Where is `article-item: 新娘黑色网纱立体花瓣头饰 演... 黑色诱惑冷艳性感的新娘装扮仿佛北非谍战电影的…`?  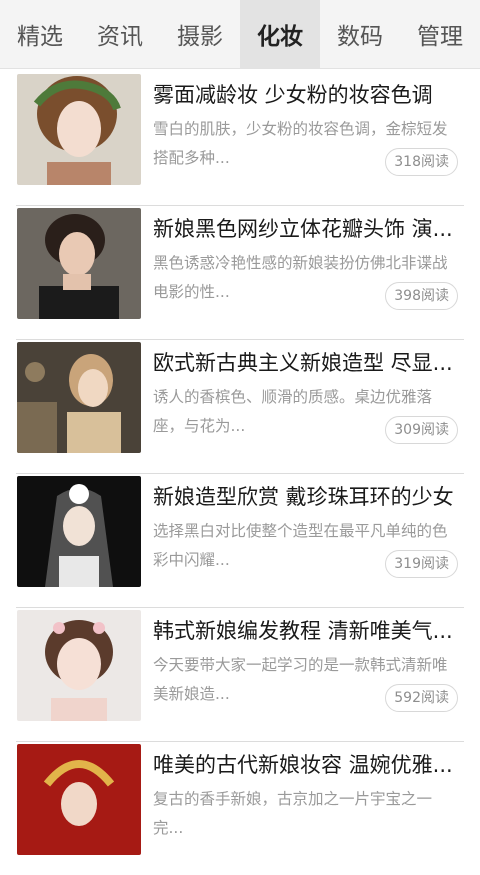
article-item: 新娘黑色网纱立体花瓣头饰 演... 黑色诱惑冷艳性感的新娘装扮仿佛北非谍战电影的… is located at coordinates (240, 273).